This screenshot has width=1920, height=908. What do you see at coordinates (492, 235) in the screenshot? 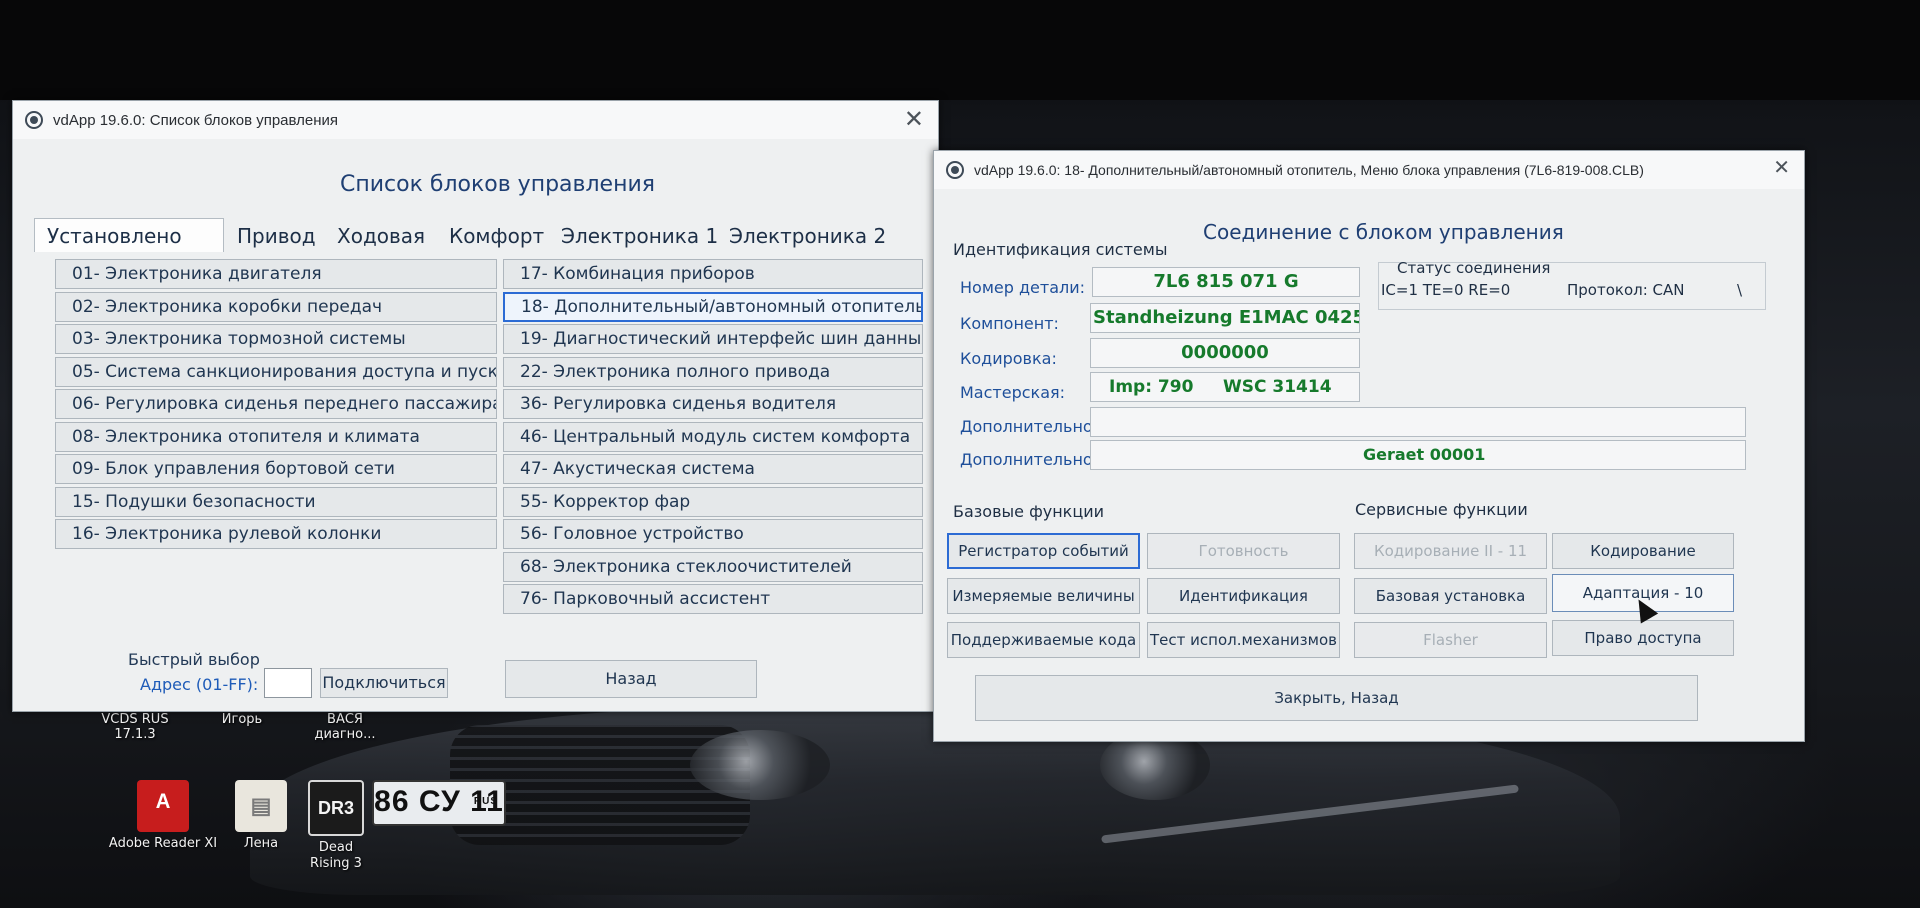
I see `tab-comfort: Комфорт` at bounding box center [492, 235].